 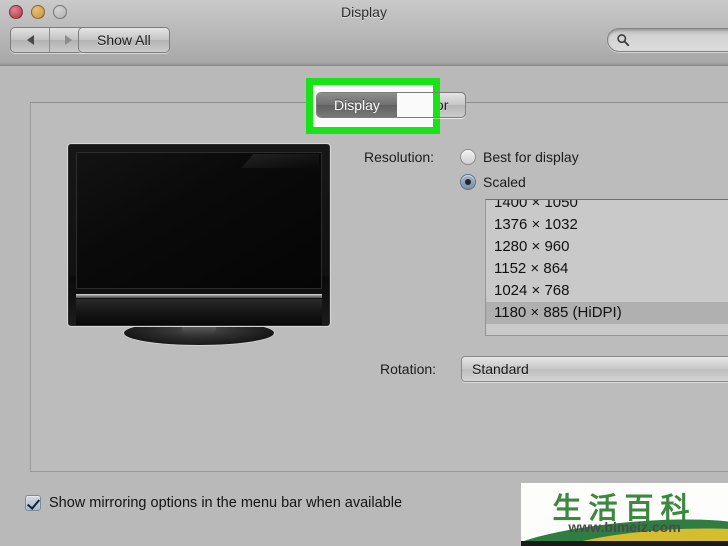 I want to click on rotation-value: Standard, so click(x=500, y=369).